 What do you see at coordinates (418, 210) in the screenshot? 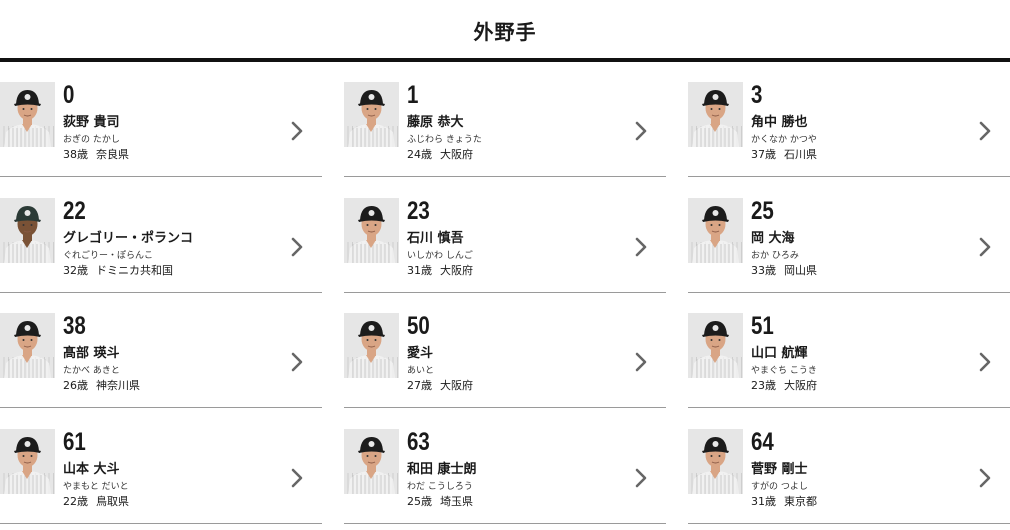
I see `player-number: 23` at bounding box center [418, 210].